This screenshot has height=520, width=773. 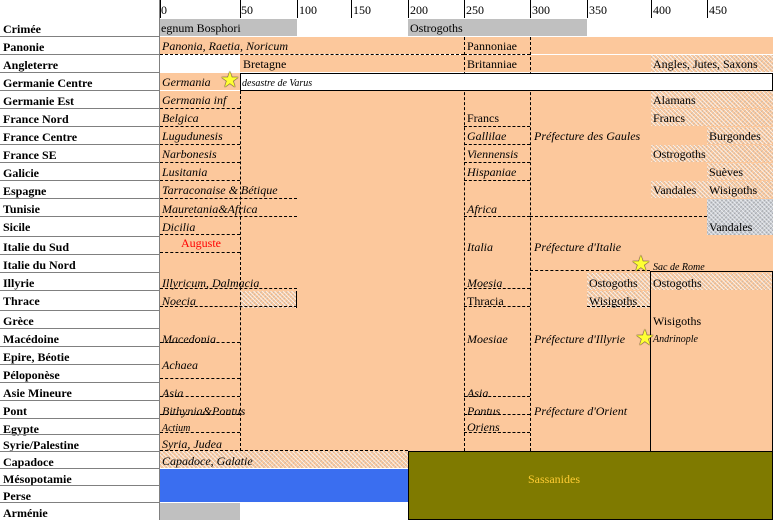 What do you see at coordinates (210, 209) in the screenshot?
I see `cell-mauretania: Mauretania&Africa` at bounding box center [210, 209].